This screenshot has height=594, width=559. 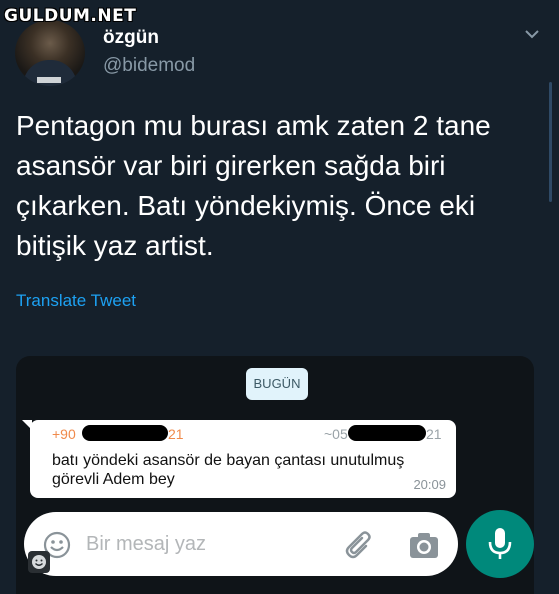 What do you see at coordinates (231, 165) in the screenshot?
I see `tweet-line: asansör var biri girerken sağda biri` at bounding box center [231, 165].